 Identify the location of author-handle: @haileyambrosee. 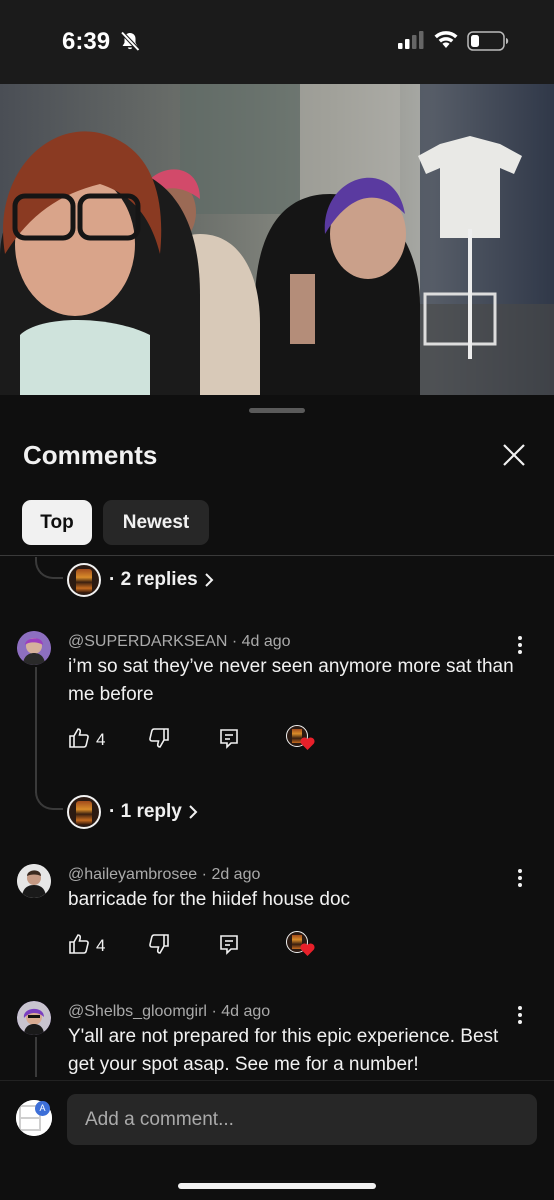
(133, 874).